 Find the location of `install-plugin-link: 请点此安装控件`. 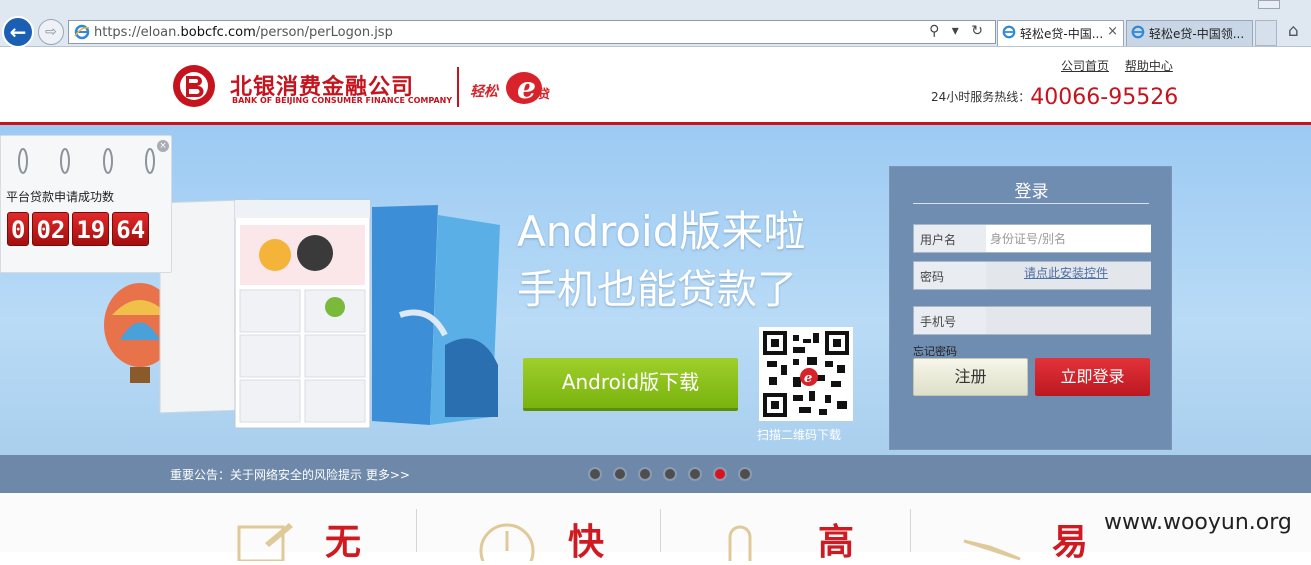

install-plugin-link: 请点此安装控件 is located at coordinates (1066, 272).